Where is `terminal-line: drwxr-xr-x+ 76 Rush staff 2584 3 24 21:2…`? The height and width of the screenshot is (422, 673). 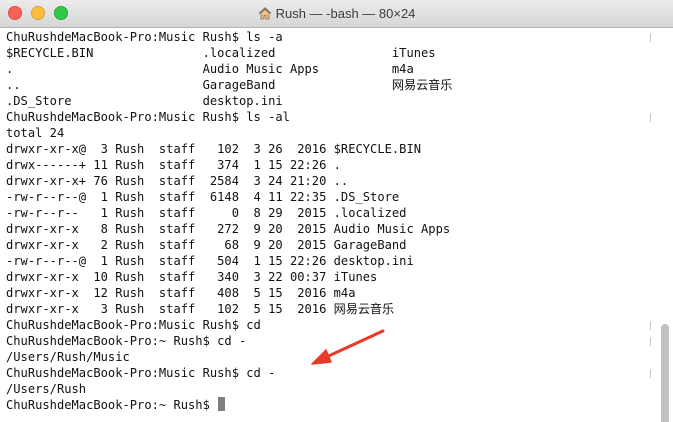 terminal-line: drwxr-xr-x+ 76 Rush staff 2584 3 24 21:2… is located at coordinates (328, 181).